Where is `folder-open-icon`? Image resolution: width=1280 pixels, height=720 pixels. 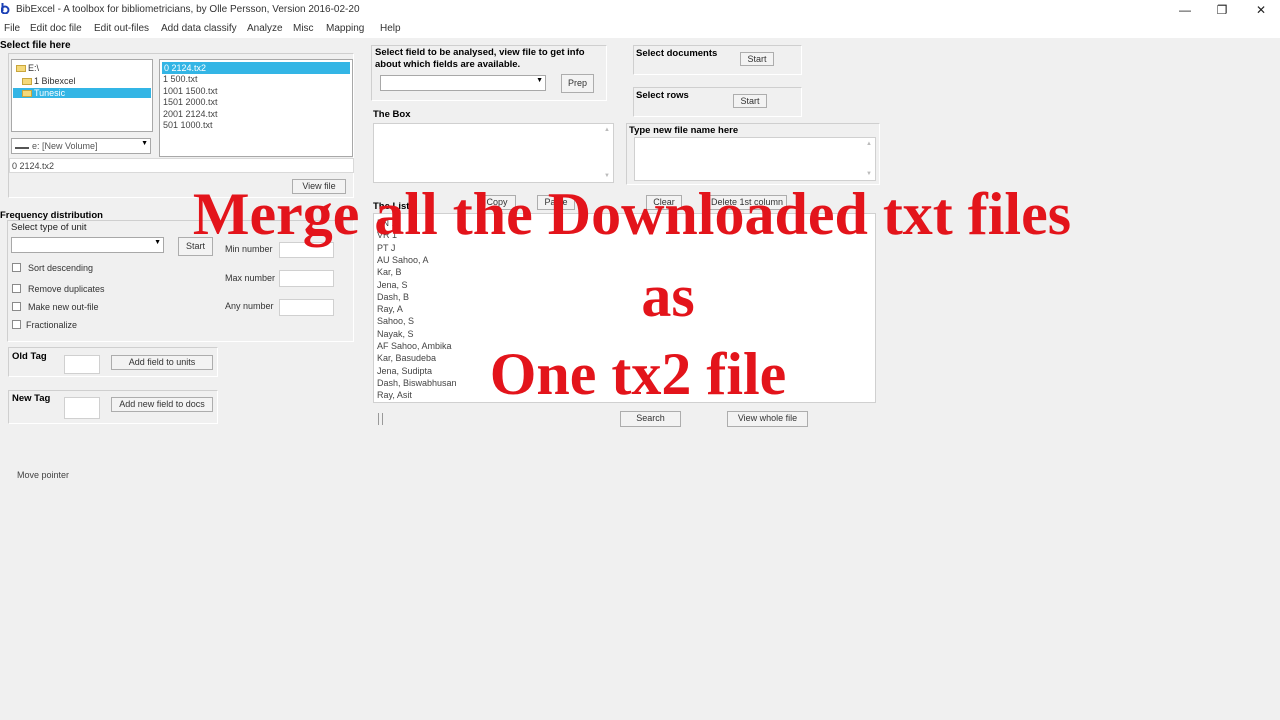
folder-open-icon is located at coordinates (27, 94).